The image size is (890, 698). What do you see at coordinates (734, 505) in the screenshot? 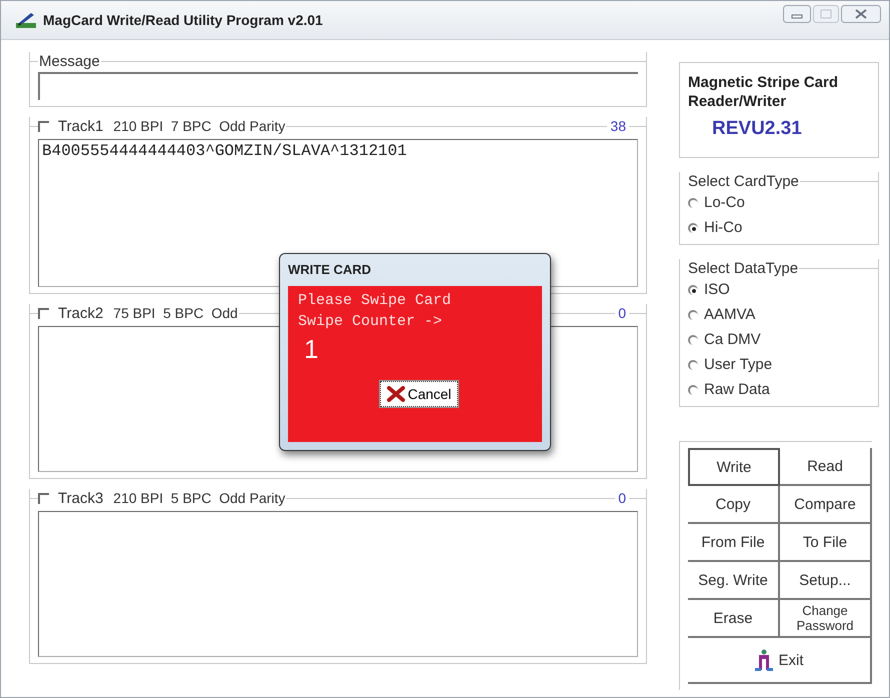
I see `action-button: Copy` at bounding box center [734, 505].